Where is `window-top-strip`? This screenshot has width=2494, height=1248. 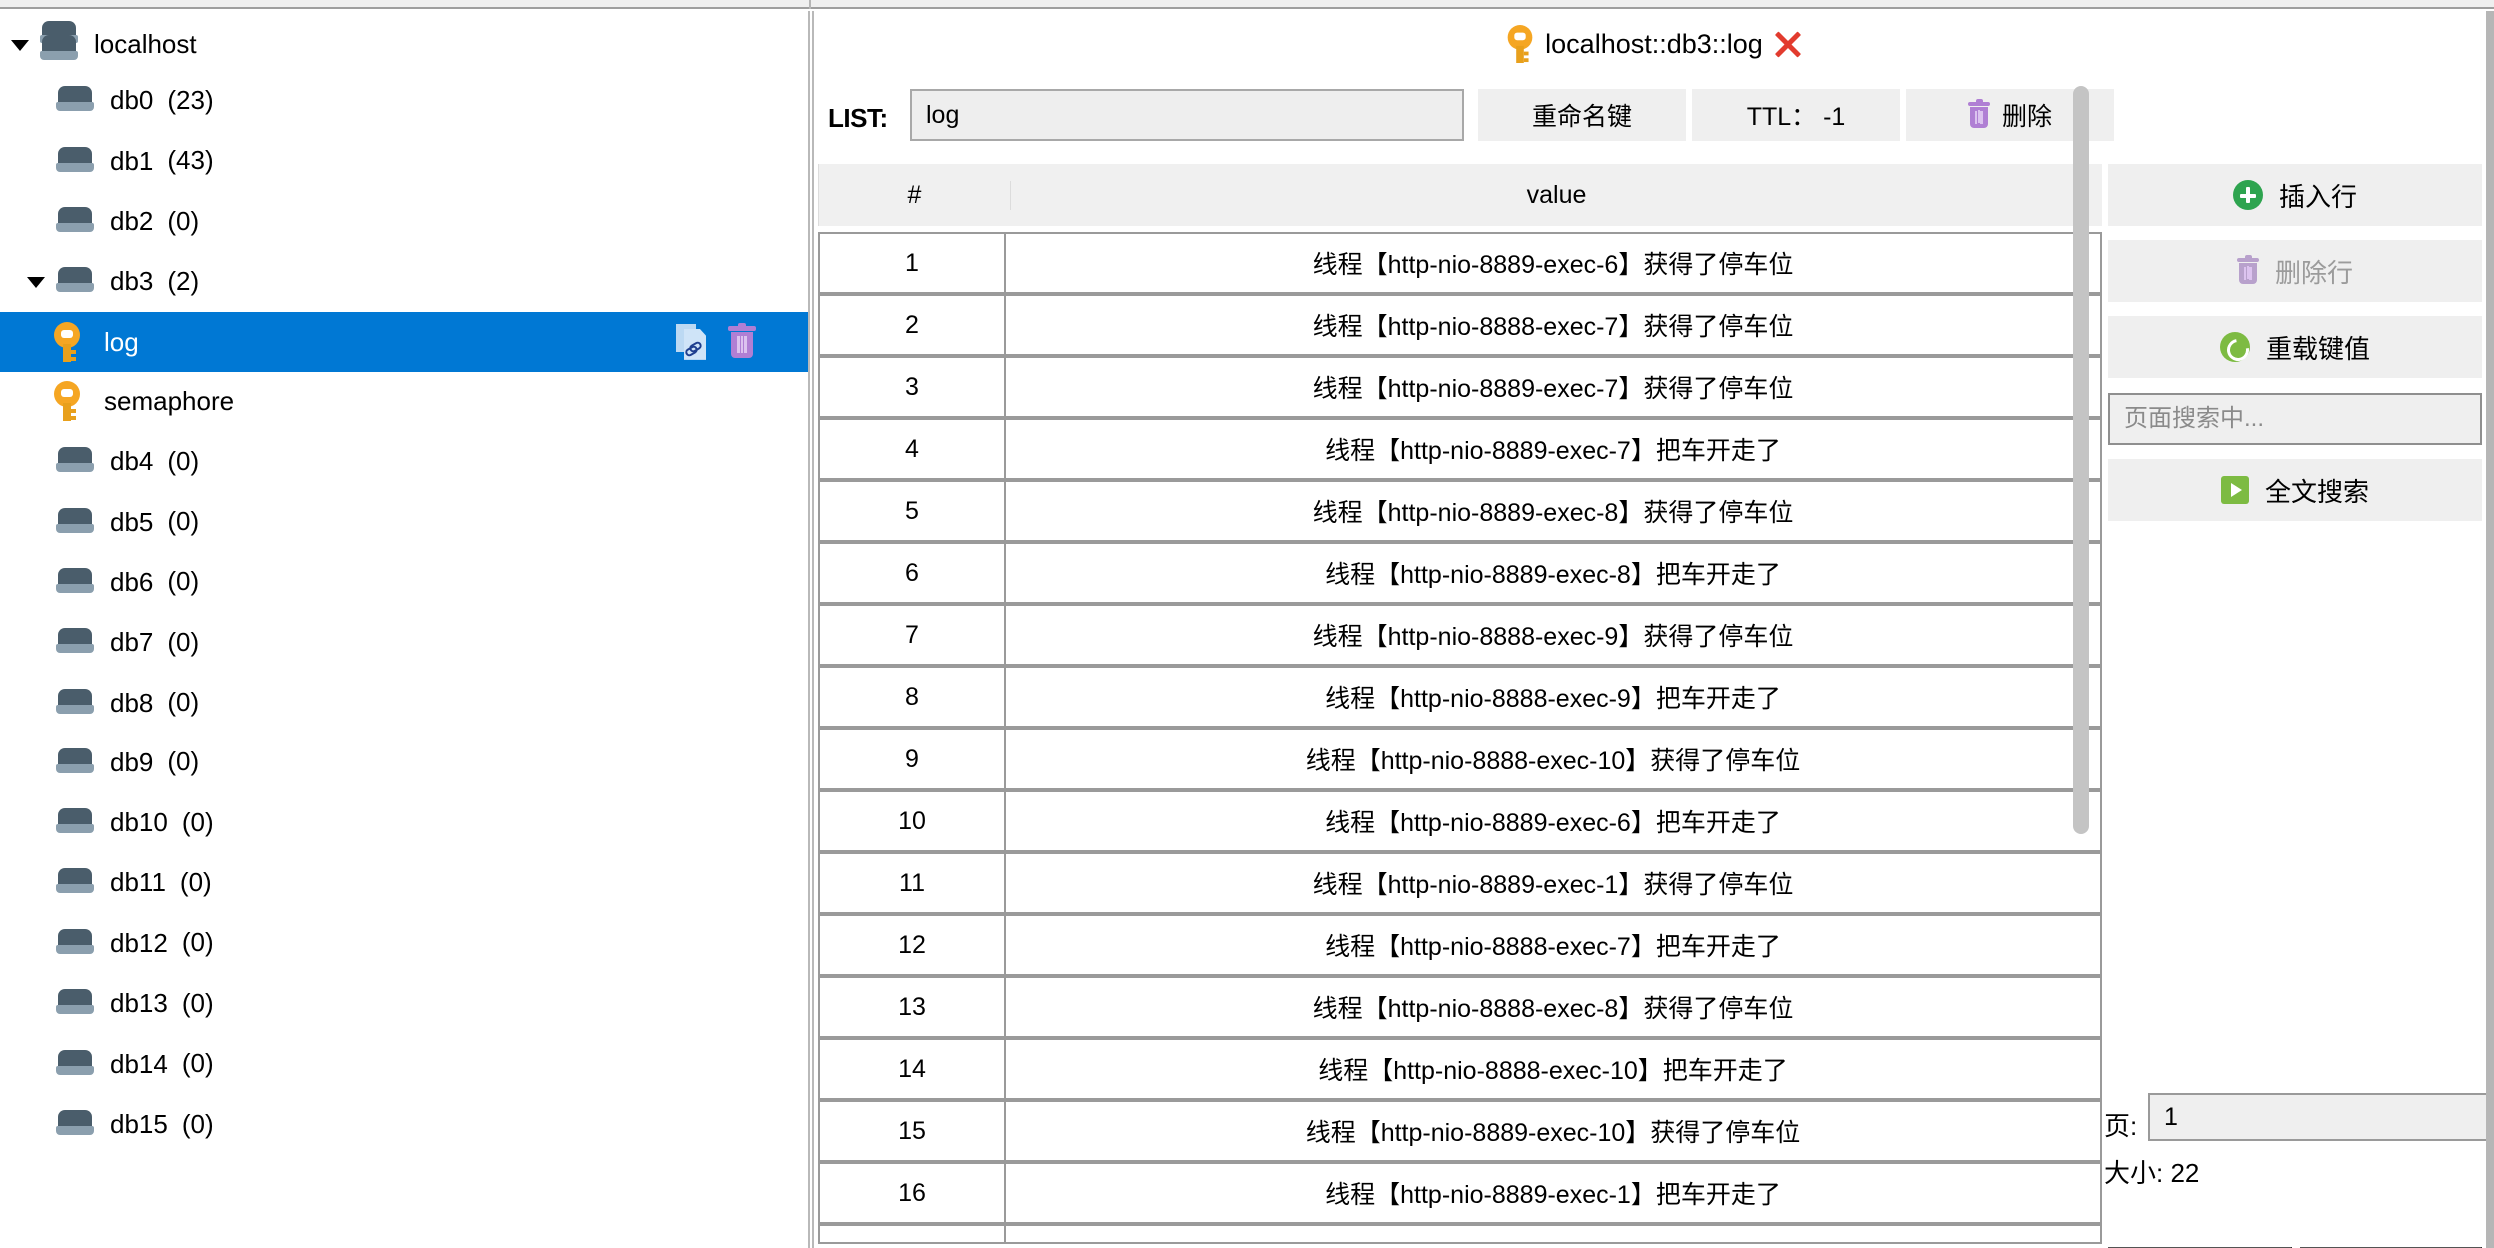 window-top-strip is located at coordinates (1247, 4).